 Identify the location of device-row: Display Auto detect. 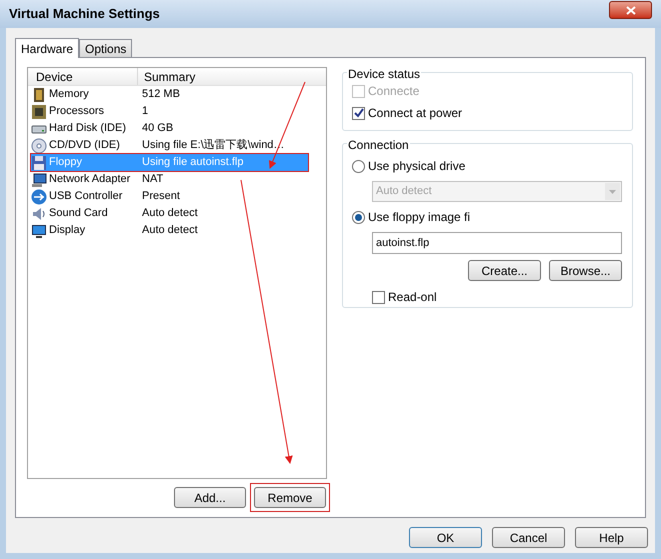
(169, 230).